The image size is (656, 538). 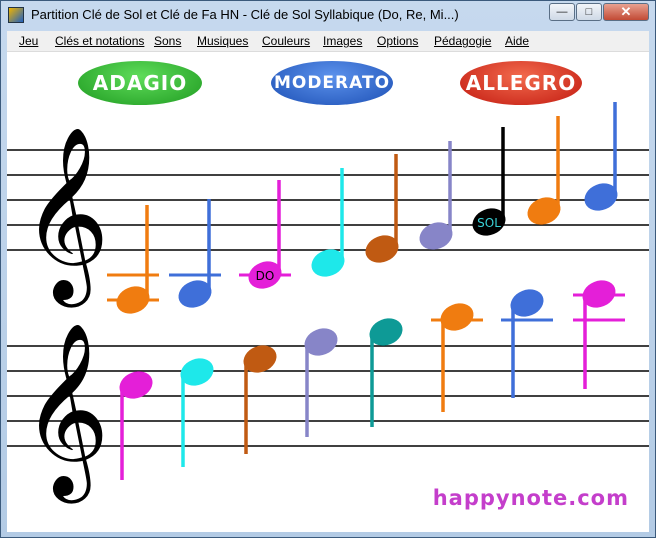 What do you see at coordinates (16, 15) in the screenshot?
I see `app-icon` at bounding box center [16, 15].